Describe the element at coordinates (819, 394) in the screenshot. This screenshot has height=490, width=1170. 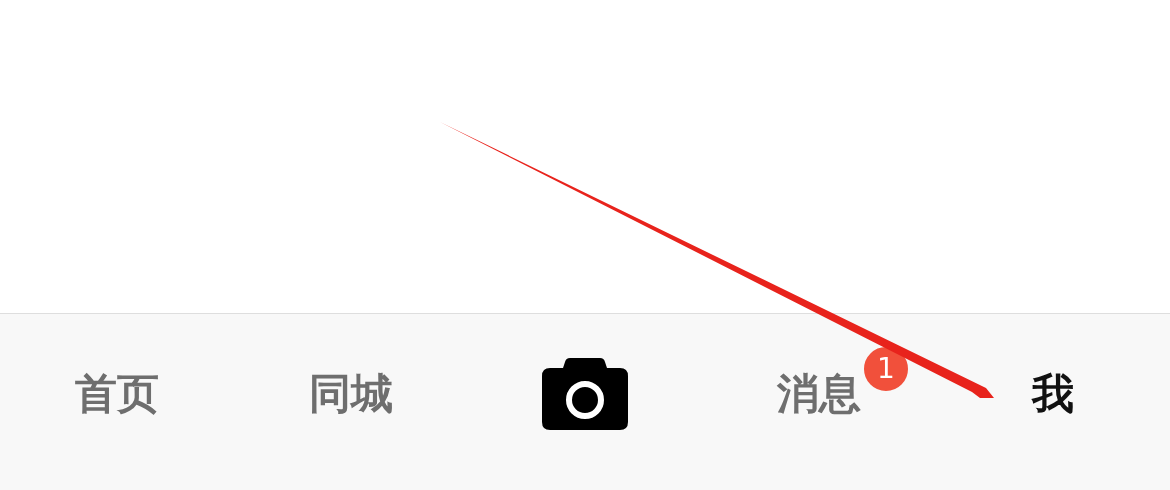
I see `tab: 消息` at that location.